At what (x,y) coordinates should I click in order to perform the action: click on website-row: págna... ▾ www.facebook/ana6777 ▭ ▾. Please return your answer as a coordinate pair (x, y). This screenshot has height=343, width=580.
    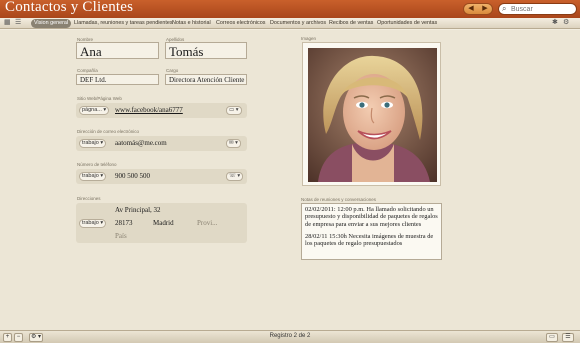
    Looking at the image, I should click on (161, 110).